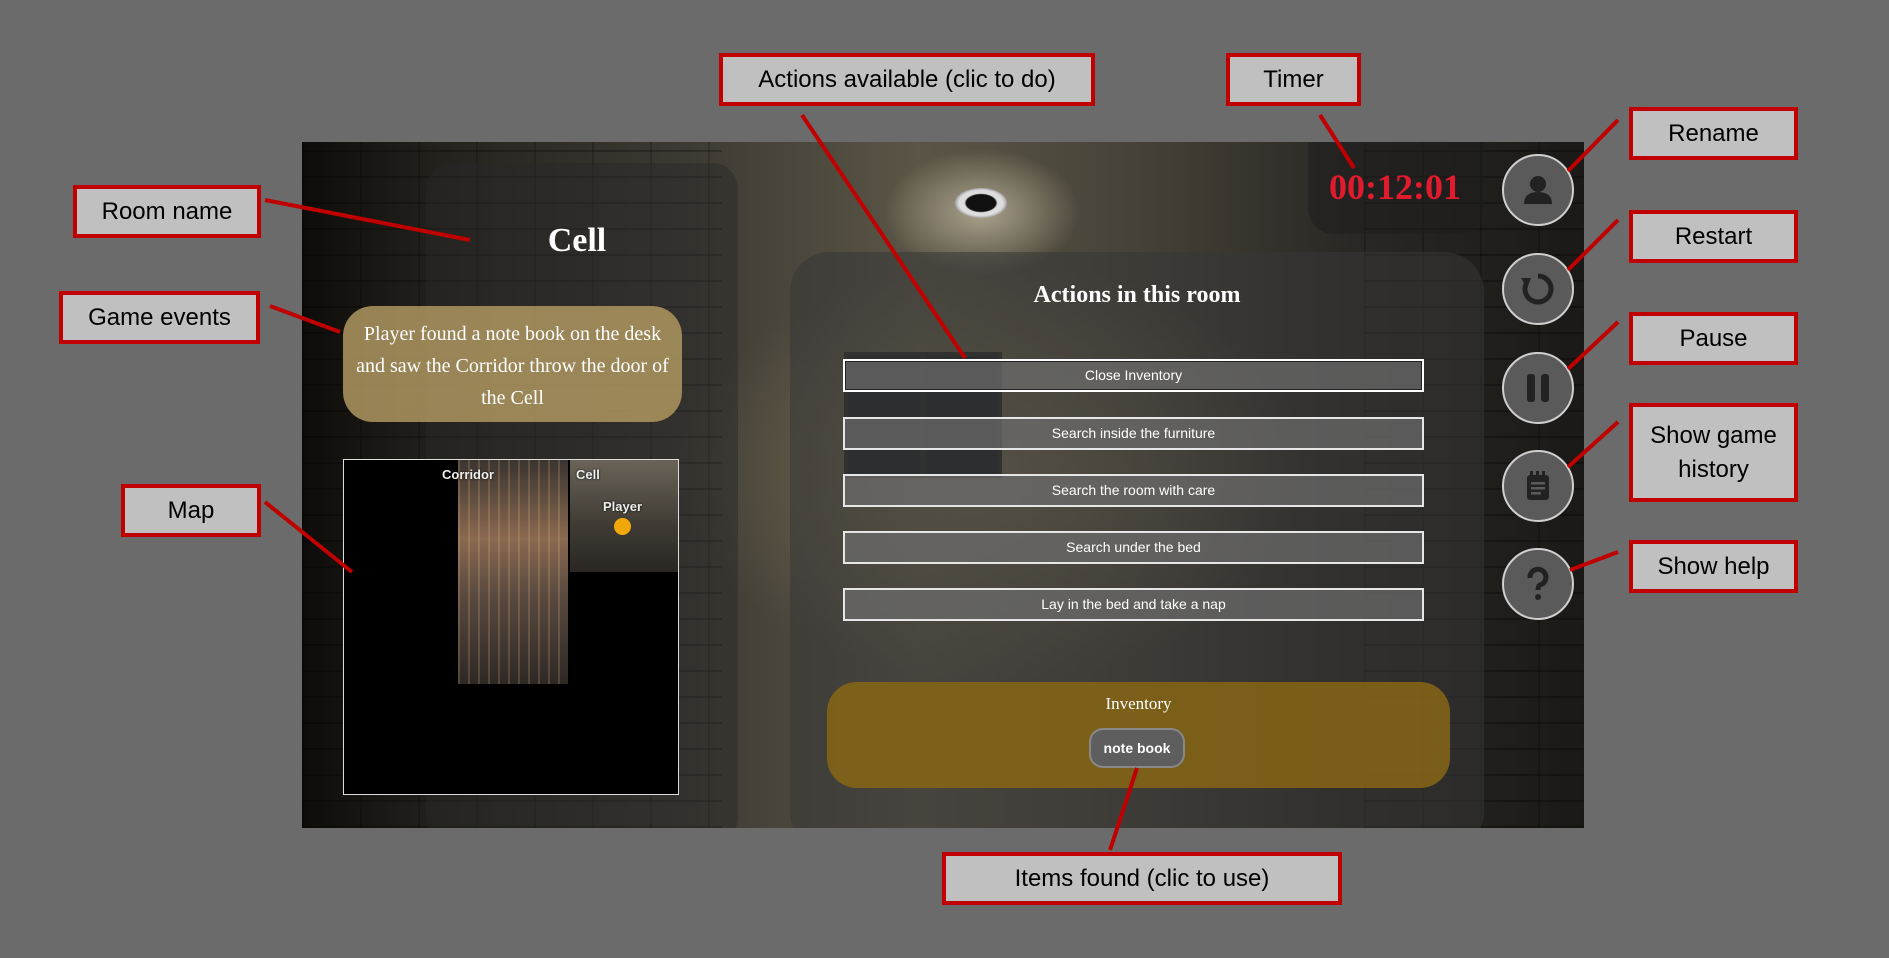 The image size is (1889, 958). I want to click on annotation-items: Items found (clic to use), so click(1142, 878).